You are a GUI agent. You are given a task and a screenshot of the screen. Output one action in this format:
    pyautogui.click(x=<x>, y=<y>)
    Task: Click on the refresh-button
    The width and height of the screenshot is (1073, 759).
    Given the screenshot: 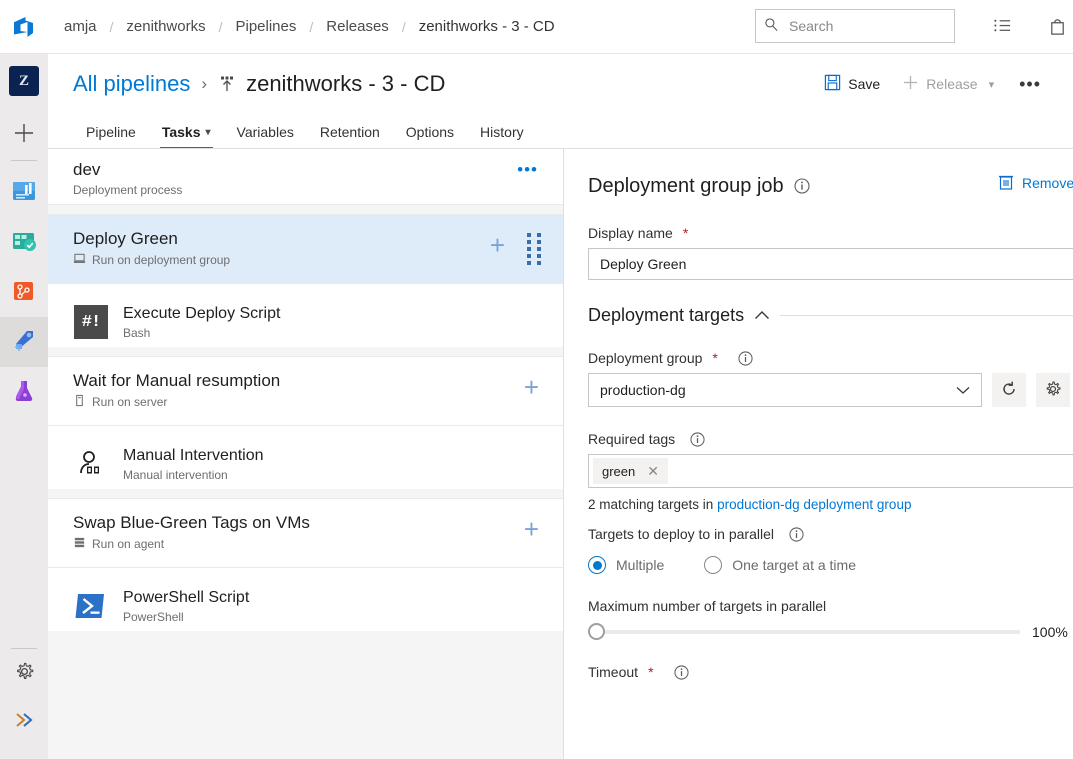 What is the action you would take?
    pyautogui.click(x=1009, y=390)
    